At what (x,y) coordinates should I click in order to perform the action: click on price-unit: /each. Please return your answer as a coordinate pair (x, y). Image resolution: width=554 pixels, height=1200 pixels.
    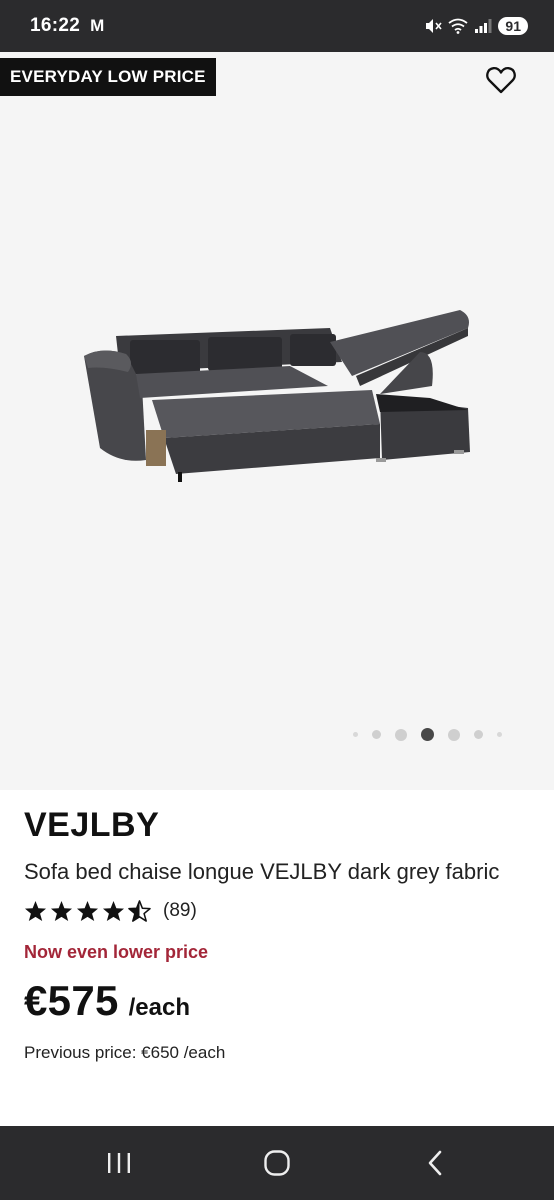
    Looking at the image, I should click on (159, 1007).